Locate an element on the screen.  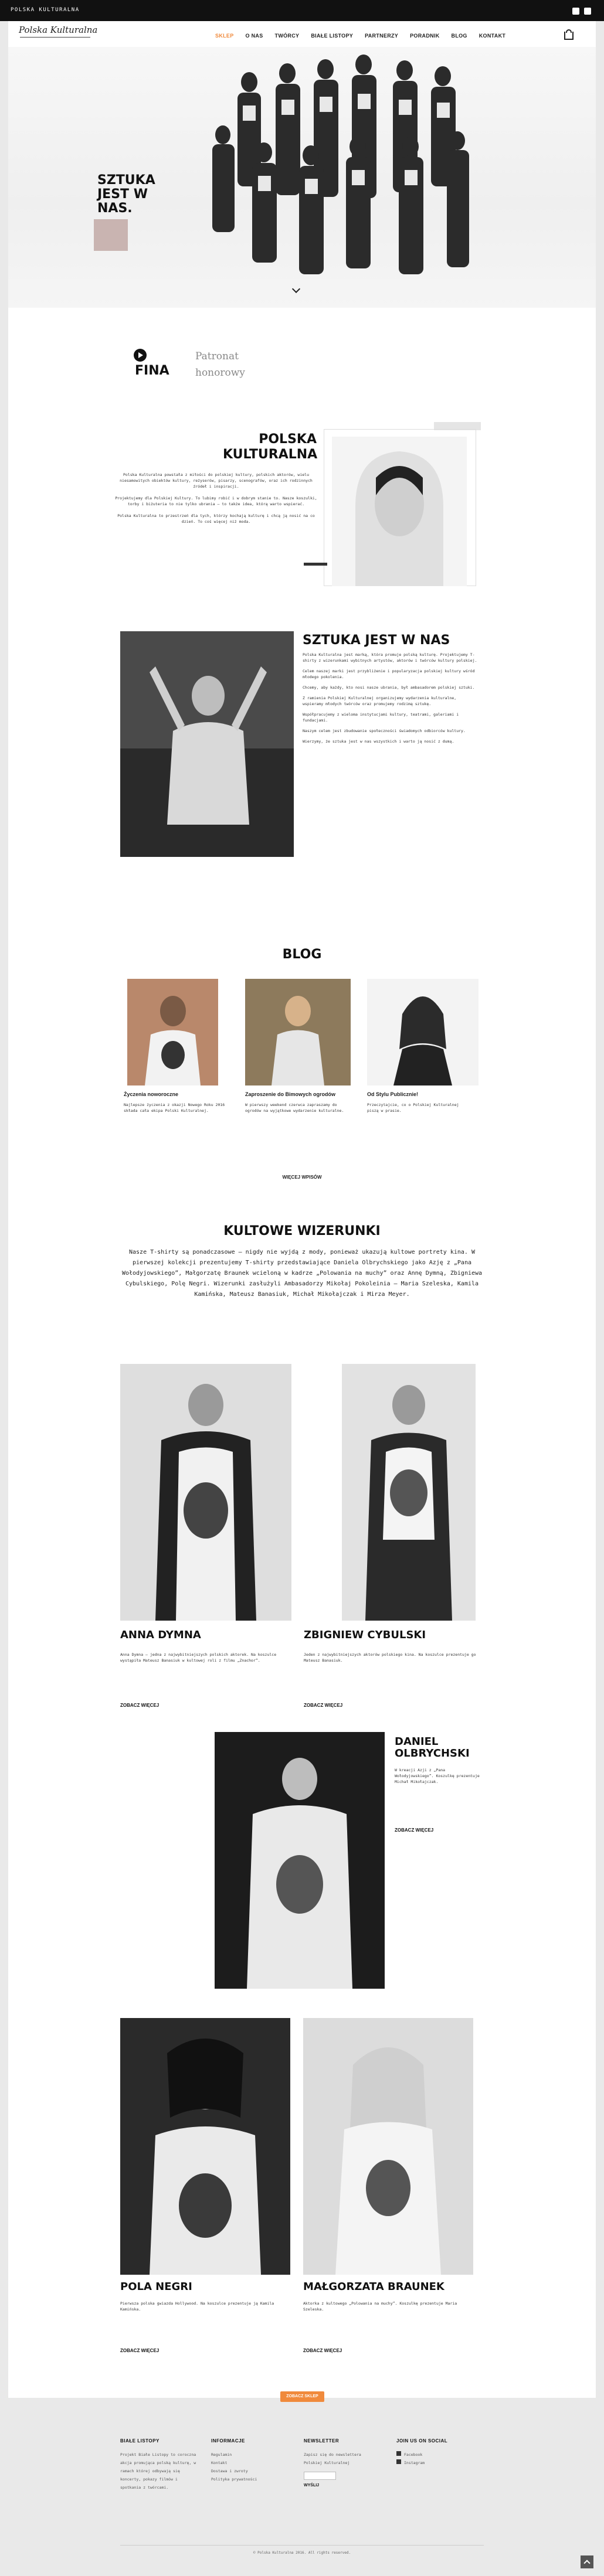
malgorzata-braunek-photo is located at coordinates (388, 2146).